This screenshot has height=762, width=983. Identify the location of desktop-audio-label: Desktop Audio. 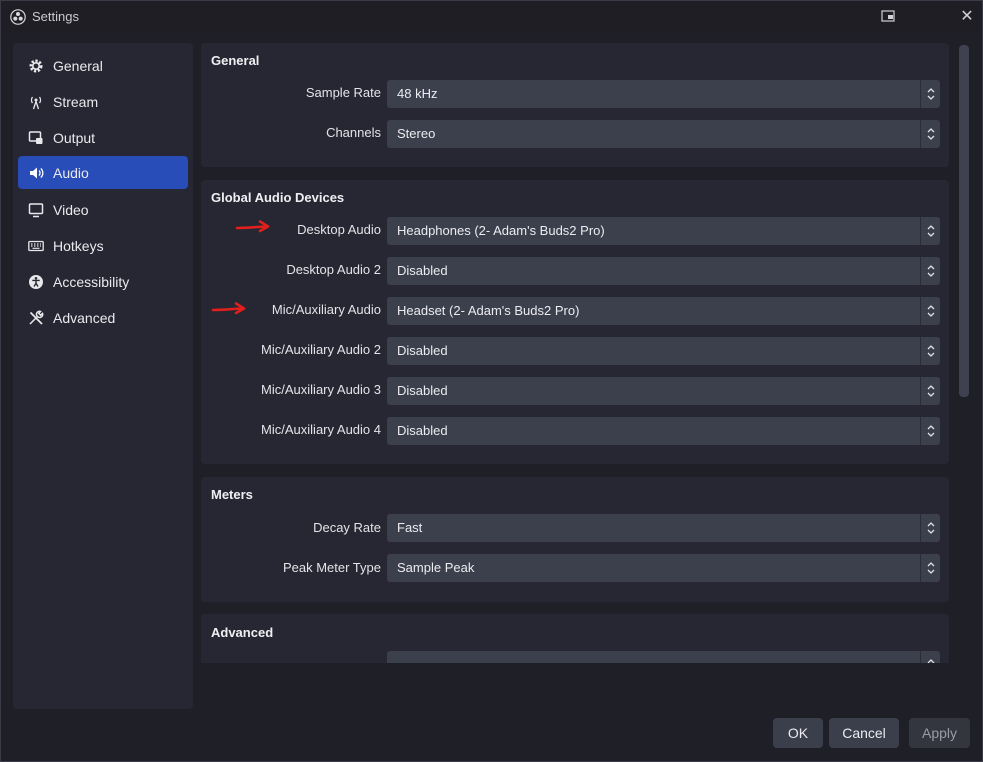
(339, 229).